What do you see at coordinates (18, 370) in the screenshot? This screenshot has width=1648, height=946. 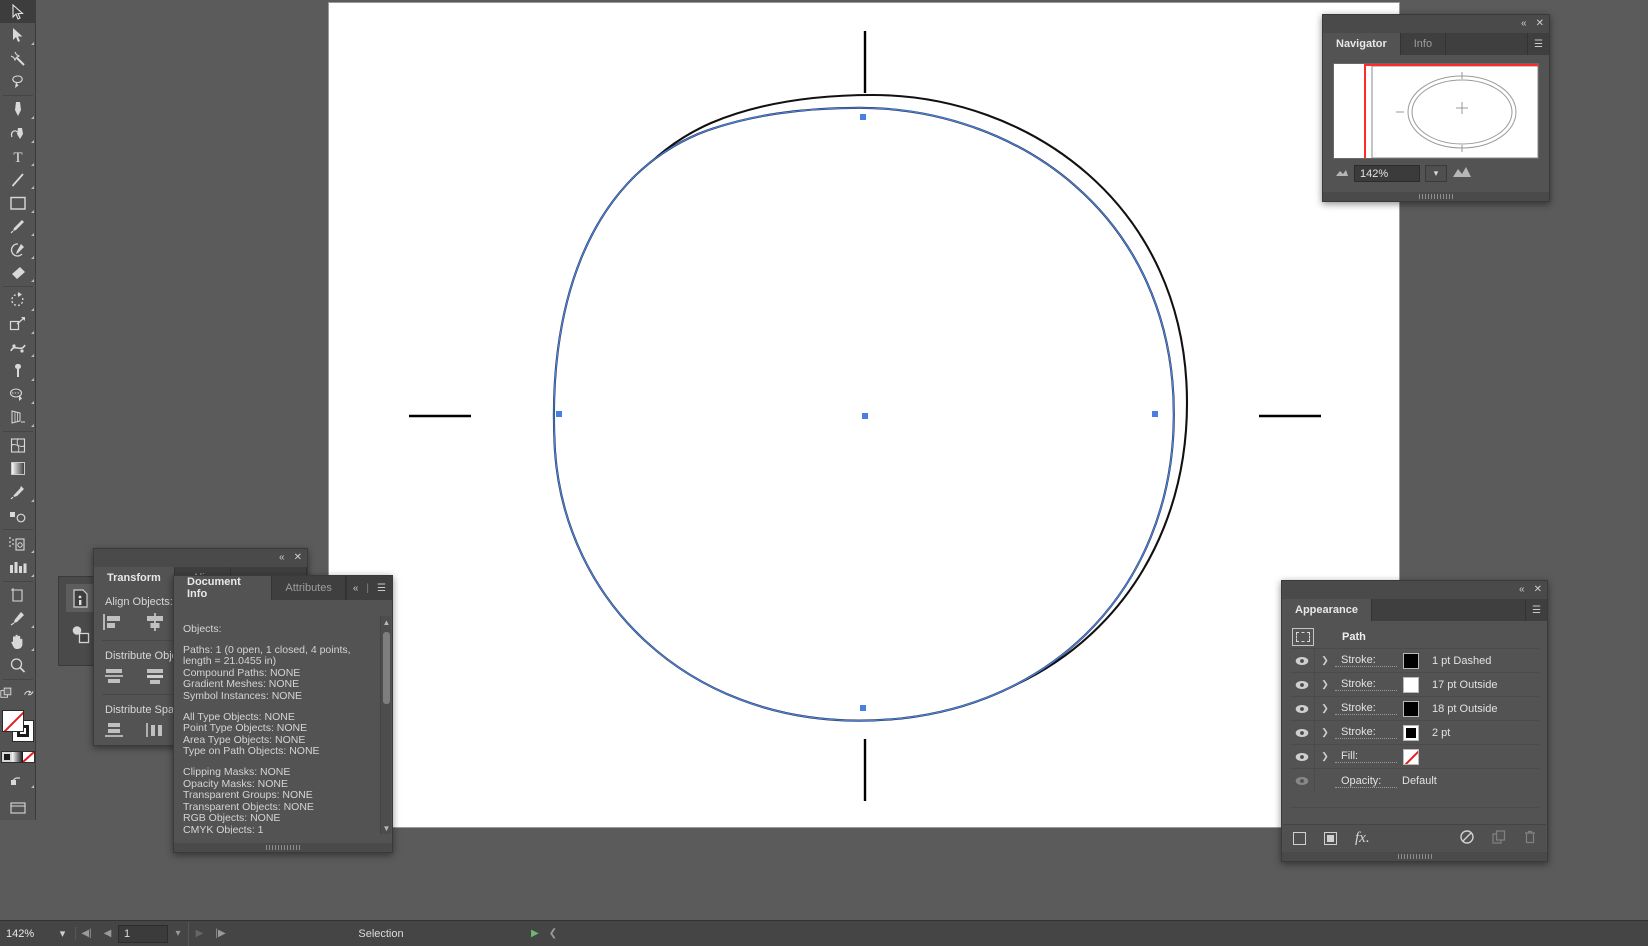 I see `free-transform-tool` at bounding box center [18, 370].